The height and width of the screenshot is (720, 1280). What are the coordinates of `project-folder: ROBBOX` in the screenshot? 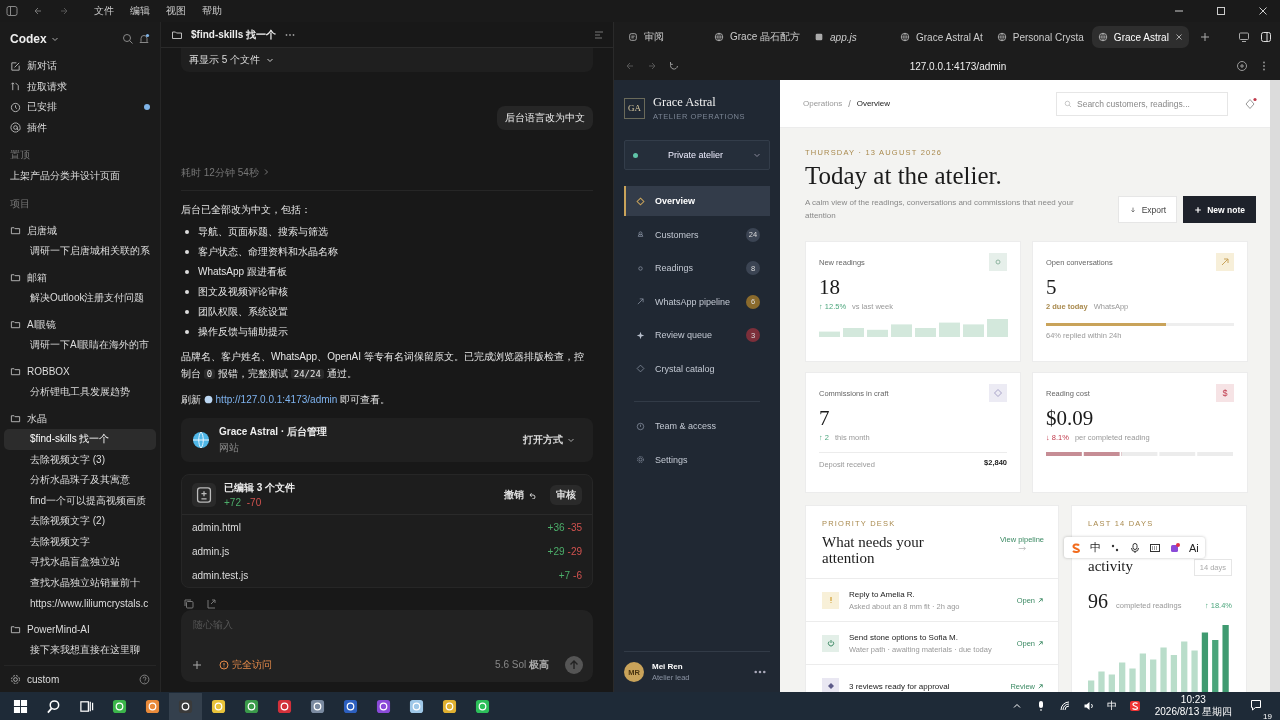 It's located at (80, 371).